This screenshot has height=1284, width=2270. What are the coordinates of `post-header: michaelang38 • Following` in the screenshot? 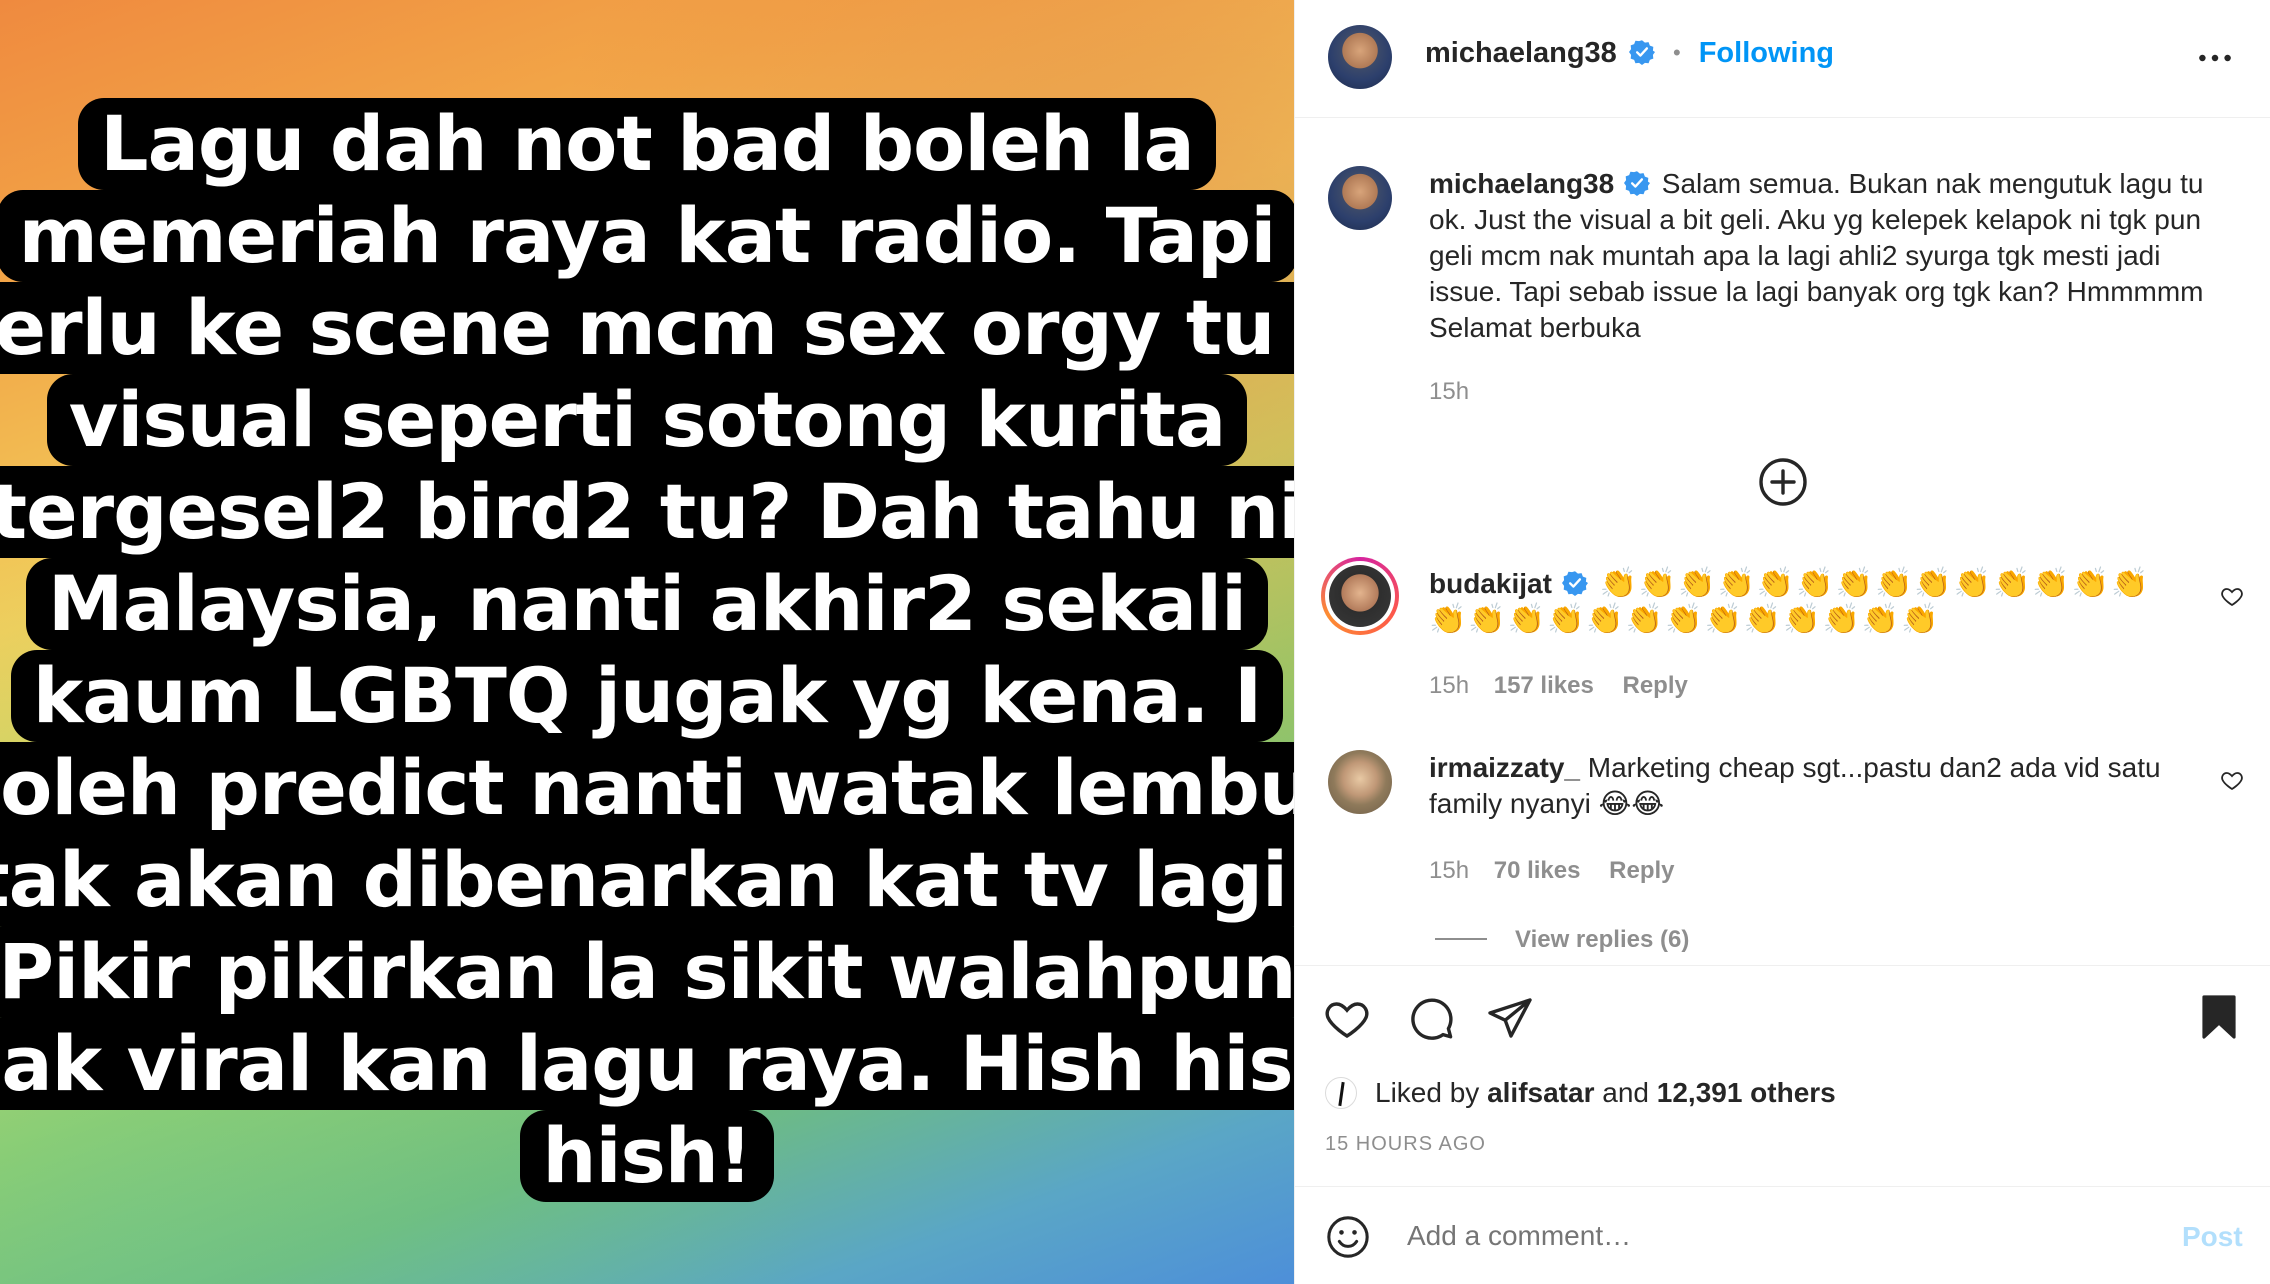 It's located at (1782, 59).